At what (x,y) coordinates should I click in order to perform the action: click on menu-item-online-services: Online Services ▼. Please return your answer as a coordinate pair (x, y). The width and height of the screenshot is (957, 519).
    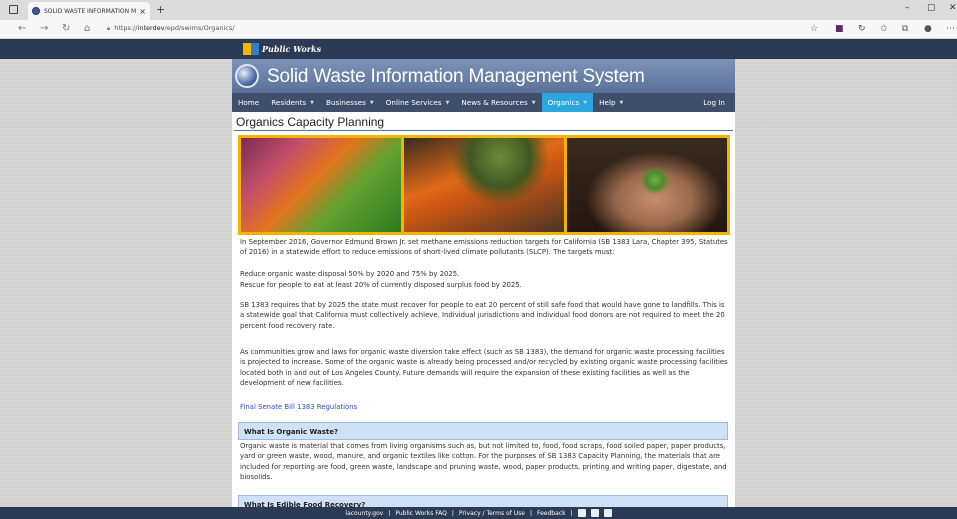
    Looking at the image, I should click on (418, 102).